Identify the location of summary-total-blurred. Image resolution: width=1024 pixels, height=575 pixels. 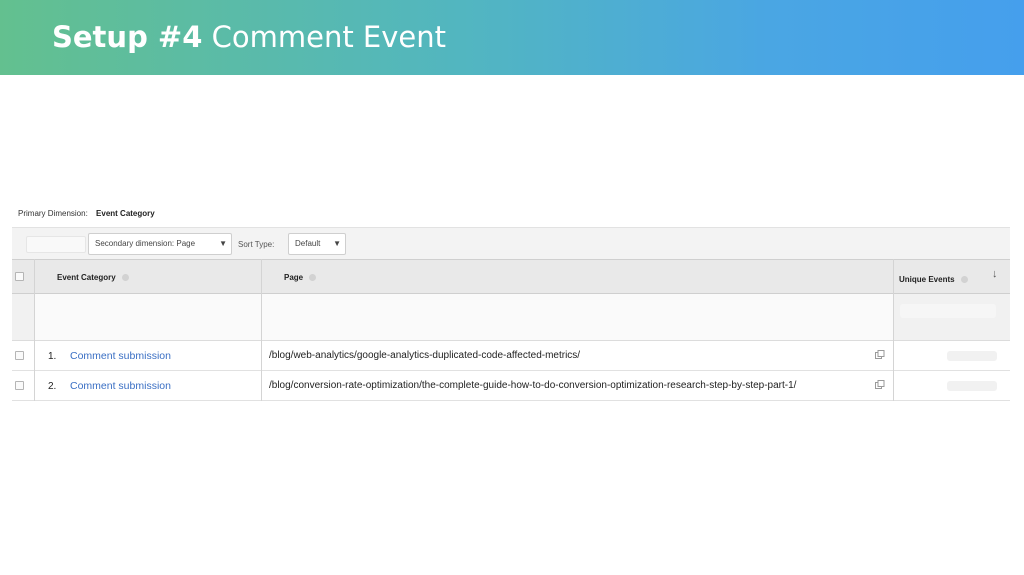
(948, 311).